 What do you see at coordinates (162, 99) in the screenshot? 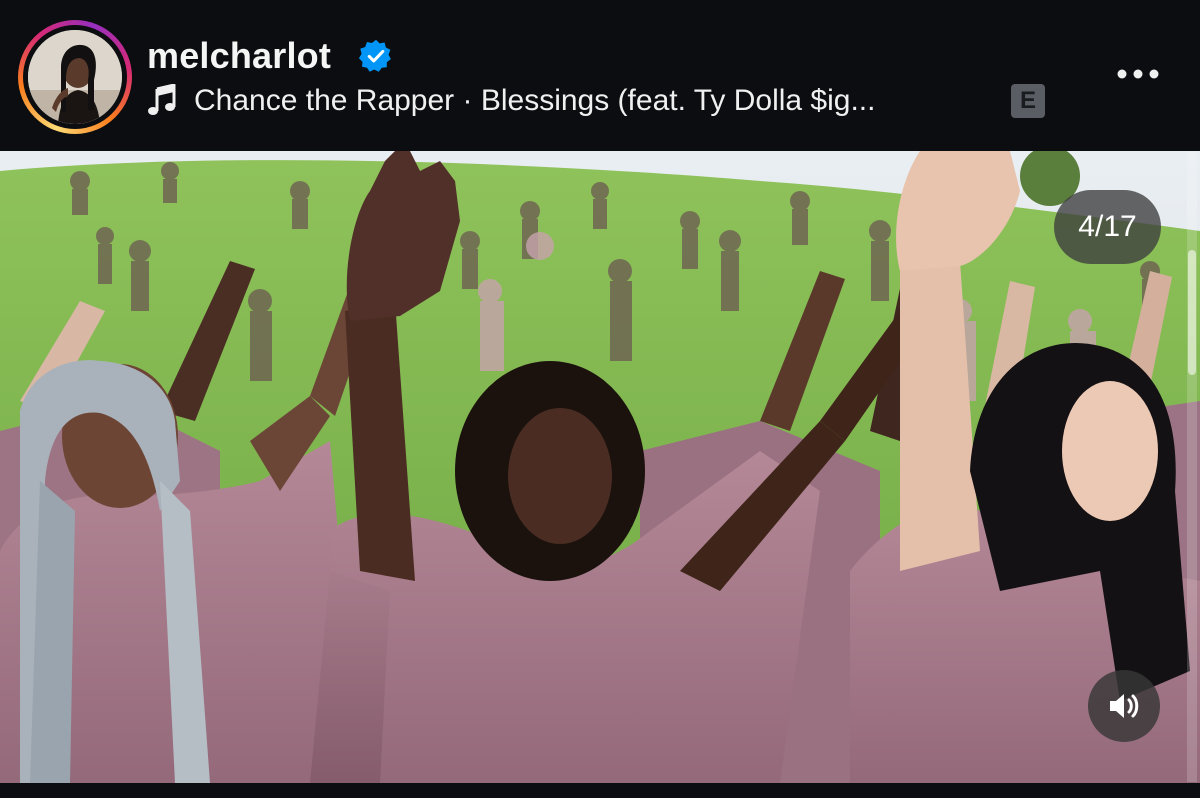
I see `music-note-icon` at bounding box center [162, 99].